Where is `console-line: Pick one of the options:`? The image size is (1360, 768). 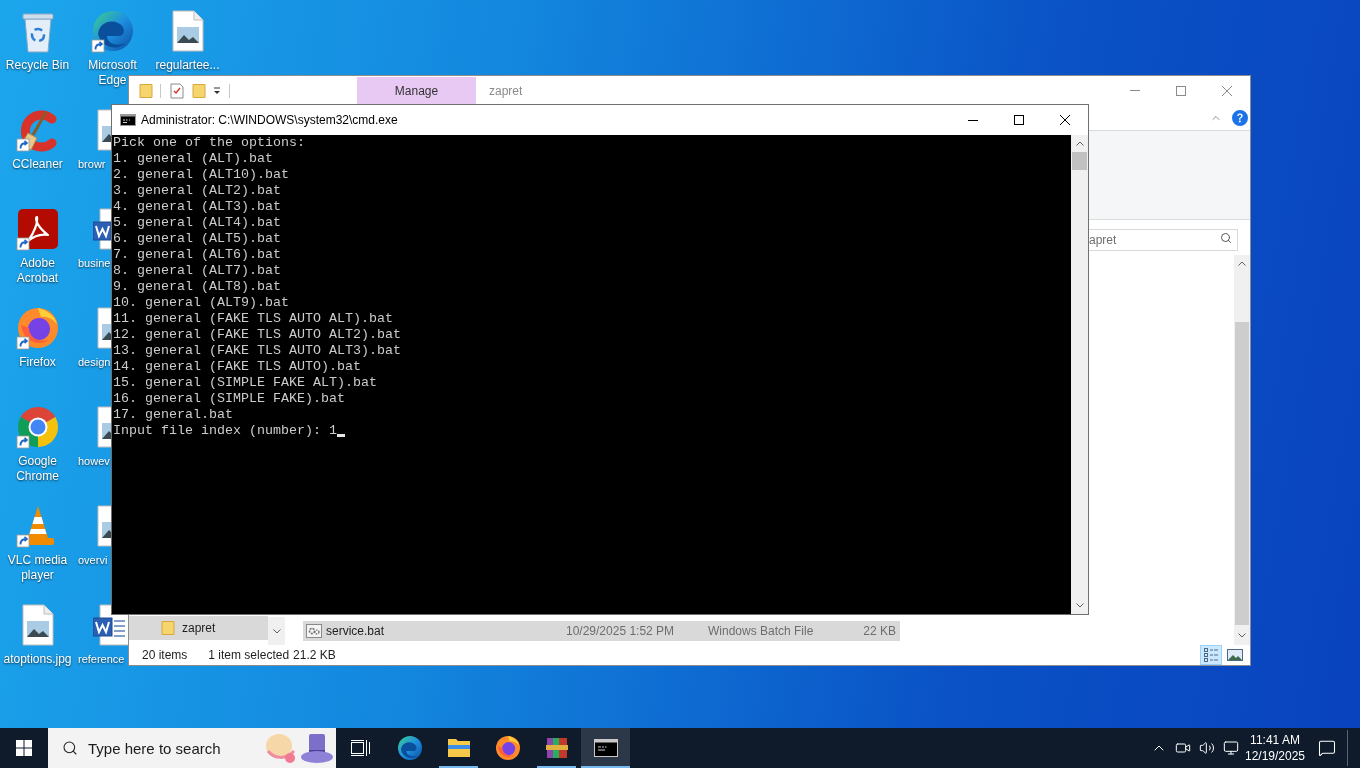
console-line: Pick one of the options: is located at coordinates (209, 143).